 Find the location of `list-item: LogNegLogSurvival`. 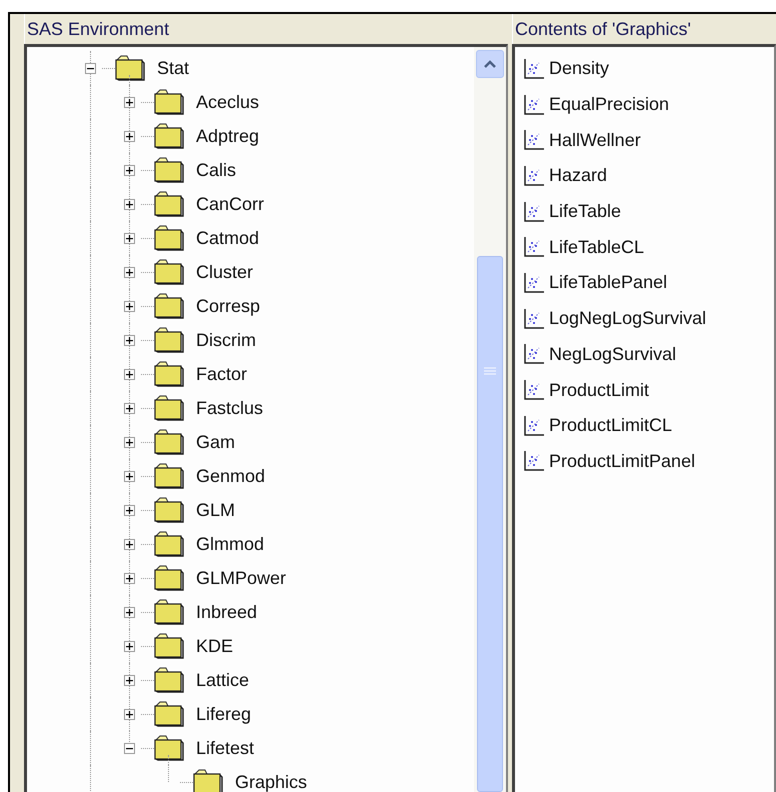

list-item: LogNegLogSurvival is located at coordinates (627, 319).